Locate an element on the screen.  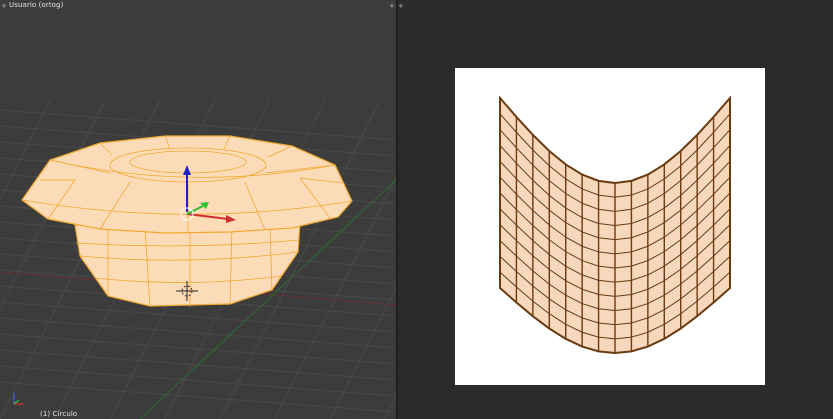
axis-orientation-icon is located at coordinates (18, 399).